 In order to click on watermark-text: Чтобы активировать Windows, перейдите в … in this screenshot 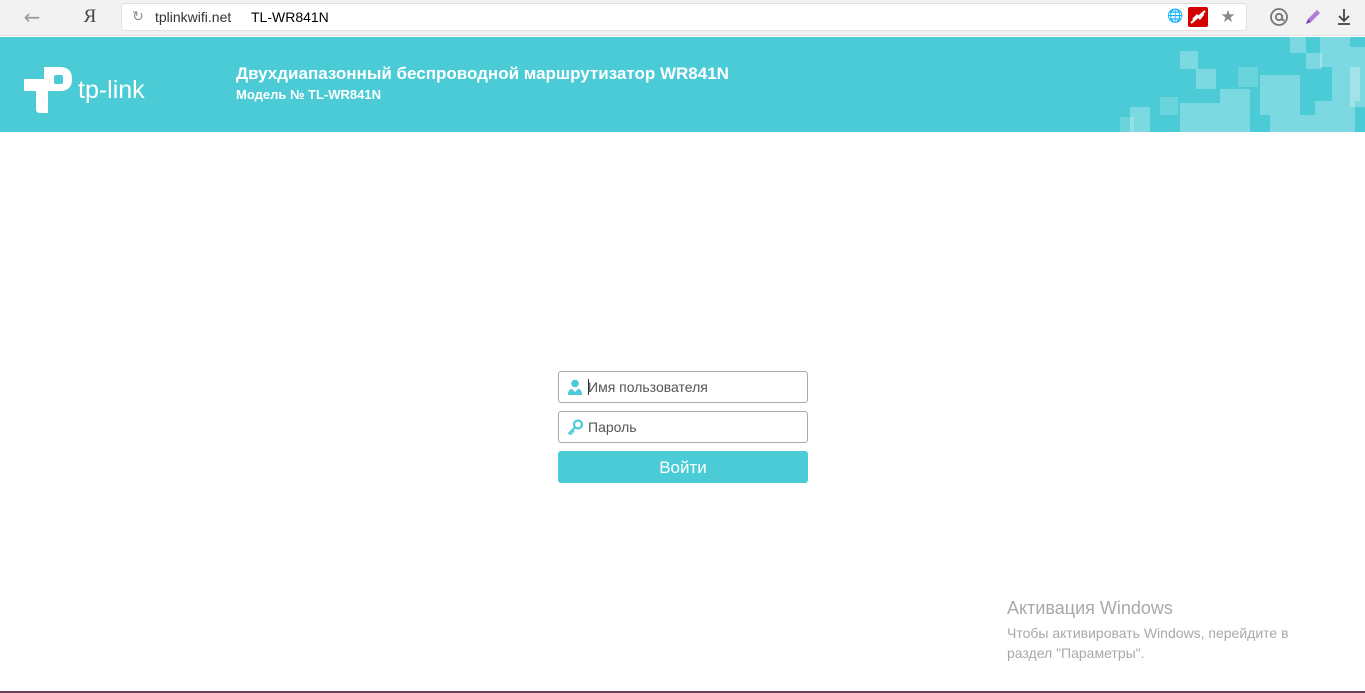, I will do `click(1148, 643)`.